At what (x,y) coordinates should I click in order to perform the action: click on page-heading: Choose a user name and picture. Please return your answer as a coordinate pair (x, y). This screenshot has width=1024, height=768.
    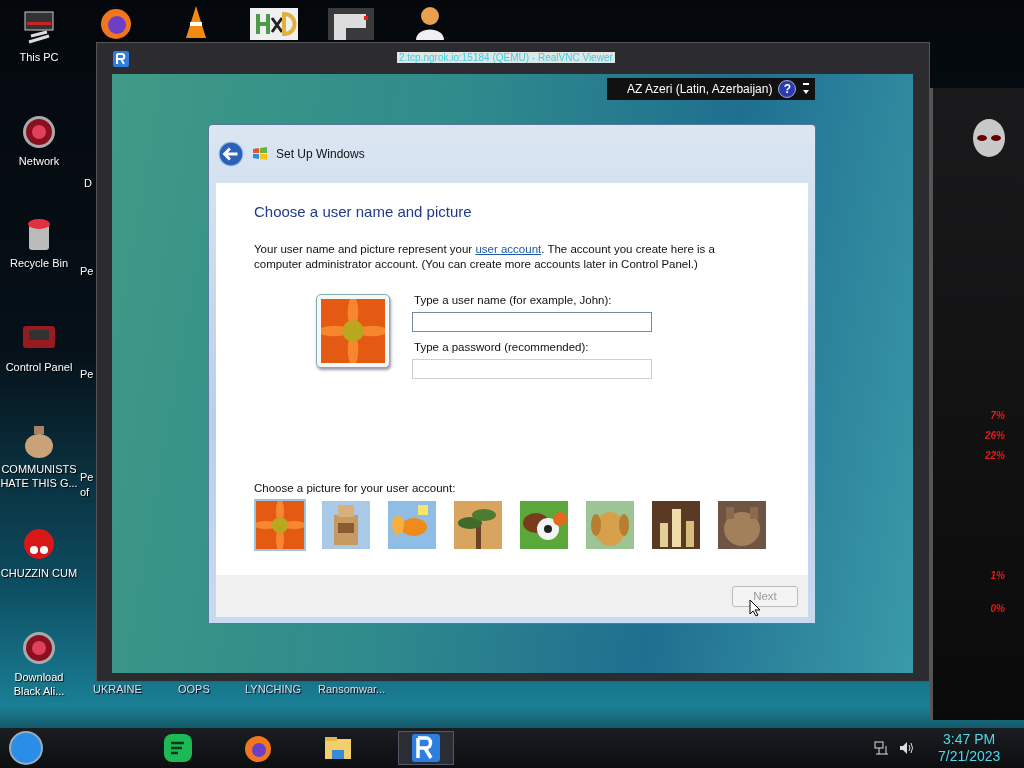
    Looking at the image, I should click on (363, 211).